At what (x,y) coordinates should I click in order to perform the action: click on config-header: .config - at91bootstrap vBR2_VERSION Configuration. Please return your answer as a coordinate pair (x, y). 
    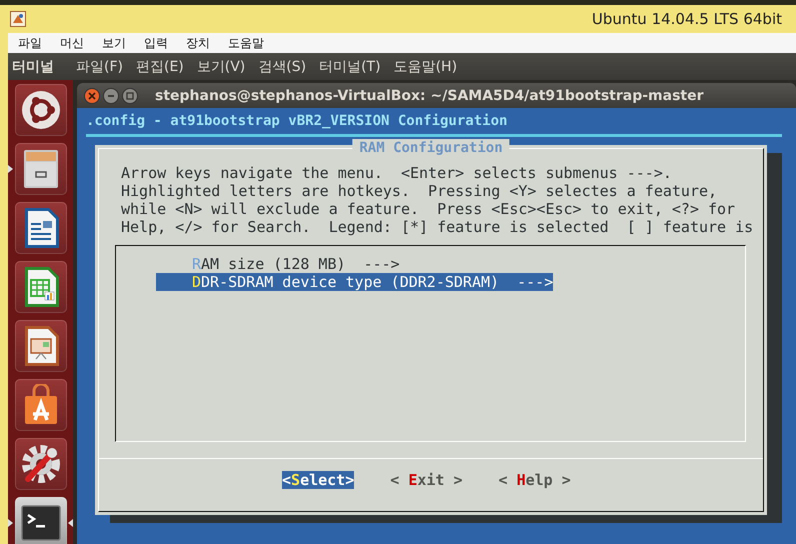
    Looking at the image, I should click on (297, 121).